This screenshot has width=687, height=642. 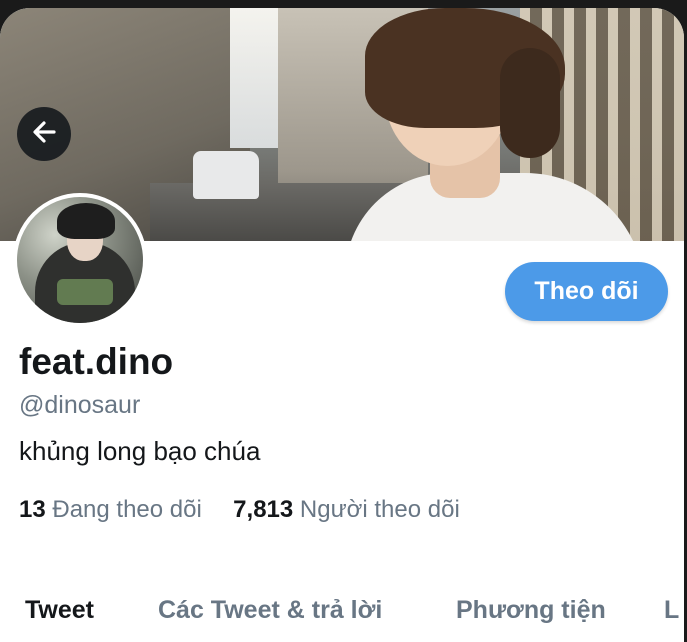 I want to click on tab-likes: L, so click(x=671, y=610).